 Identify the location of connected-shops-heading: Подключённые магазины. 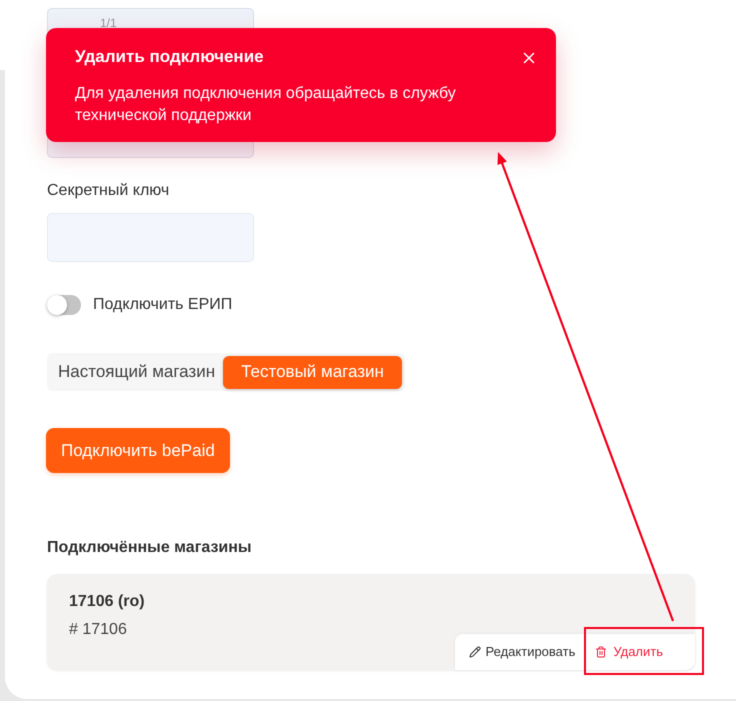
(149, 548).